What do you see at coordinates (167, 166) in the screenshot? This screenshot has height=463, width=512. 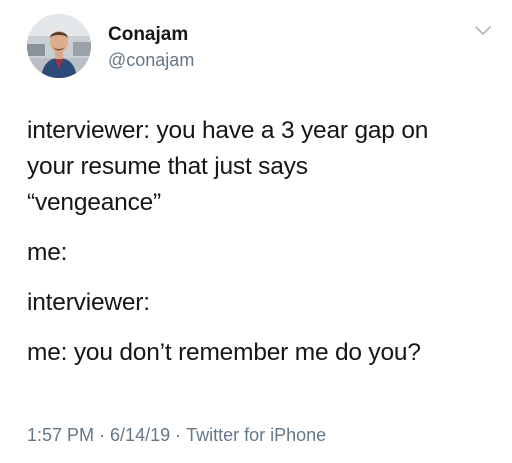 I see `tweet-line: your resume that just says` at bounding box center [167, 166].